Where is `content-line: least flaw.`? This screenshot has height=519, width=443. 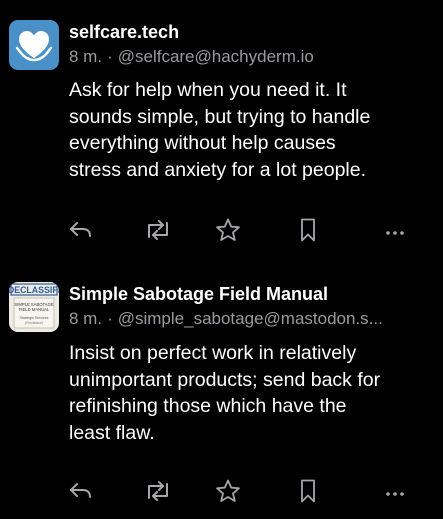 content-line: least flaw. is located at coordinates (112, 432).